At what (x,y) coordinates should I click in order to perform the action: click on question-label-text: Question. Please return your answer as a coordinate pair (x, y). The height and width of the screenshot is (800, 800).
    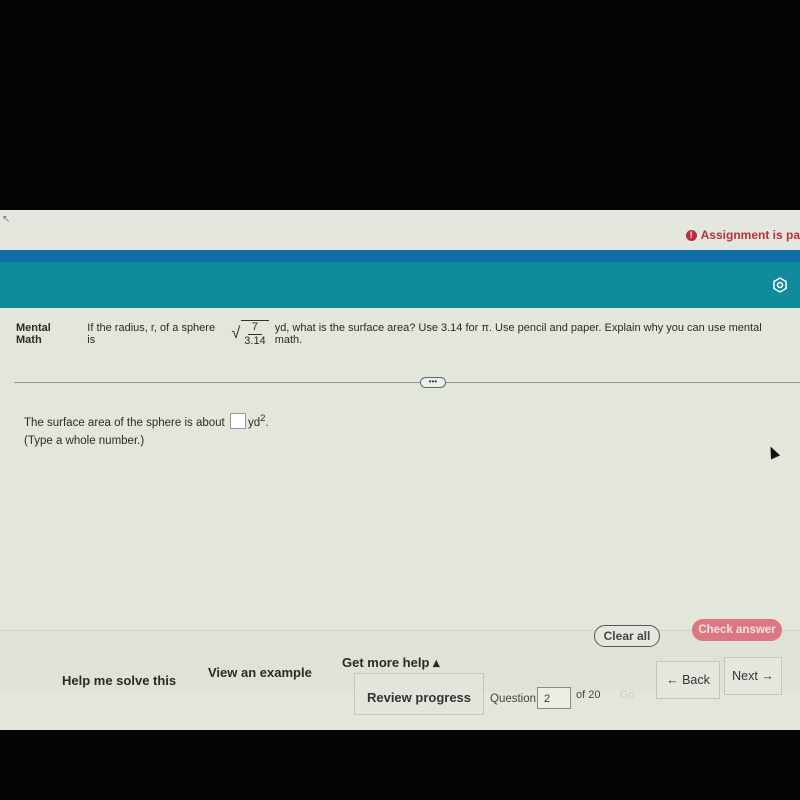
    Looking at the image, I should click on (513, 699).